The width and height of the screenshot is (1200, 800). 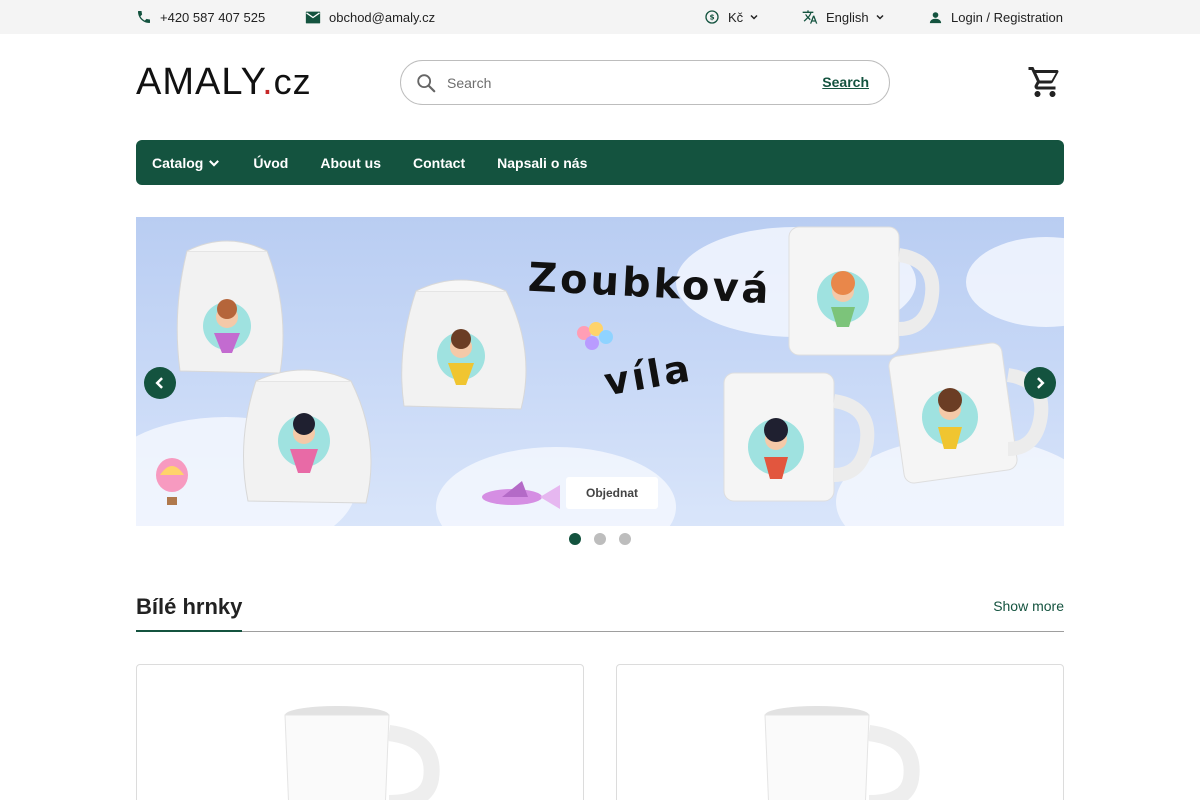 I want to click on logo-main: AMALY, so click(x=199, y=82).